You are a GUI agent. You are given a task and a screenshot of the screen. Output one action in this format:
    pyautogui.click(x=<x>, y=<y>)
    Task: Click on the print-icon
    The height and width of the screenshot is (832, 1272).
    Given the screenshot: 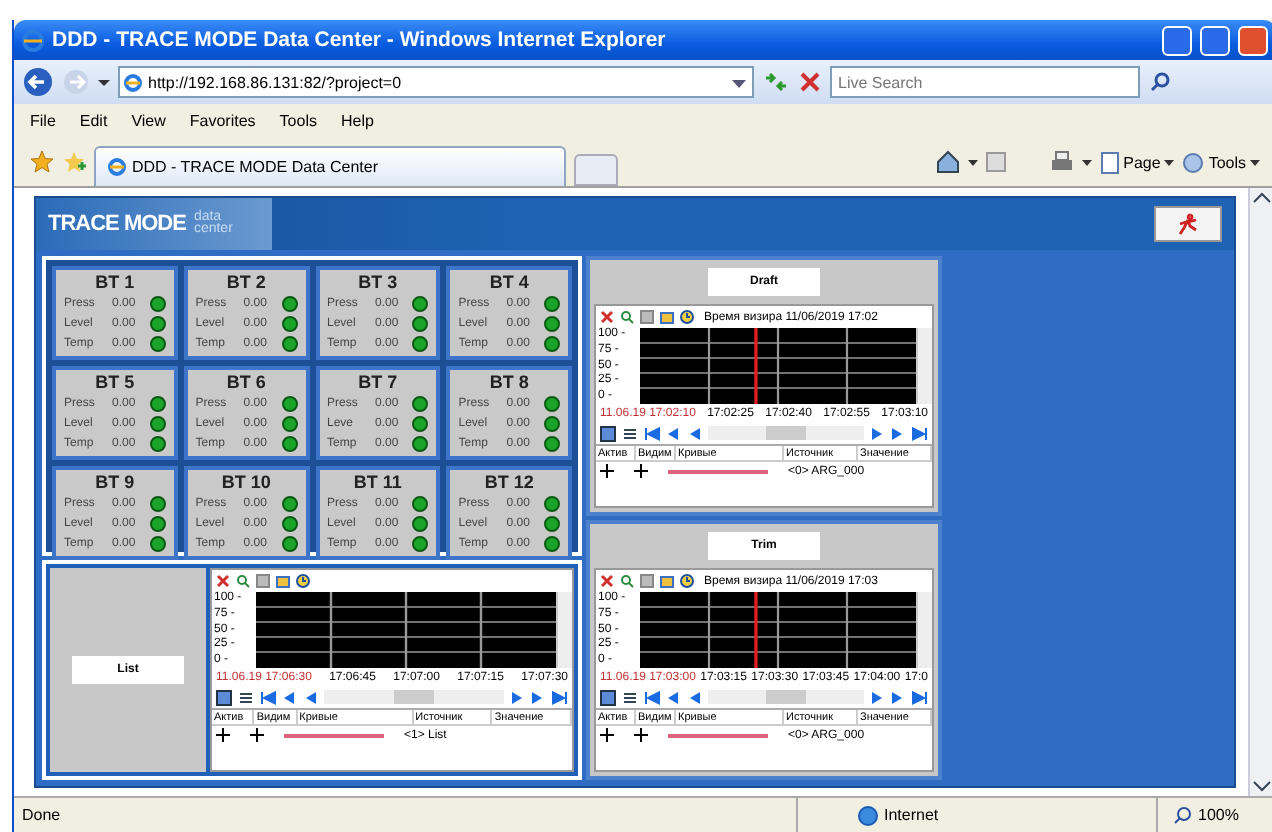 What is the action you would take?
    pyautogui.click(x=1061, y=162)
    